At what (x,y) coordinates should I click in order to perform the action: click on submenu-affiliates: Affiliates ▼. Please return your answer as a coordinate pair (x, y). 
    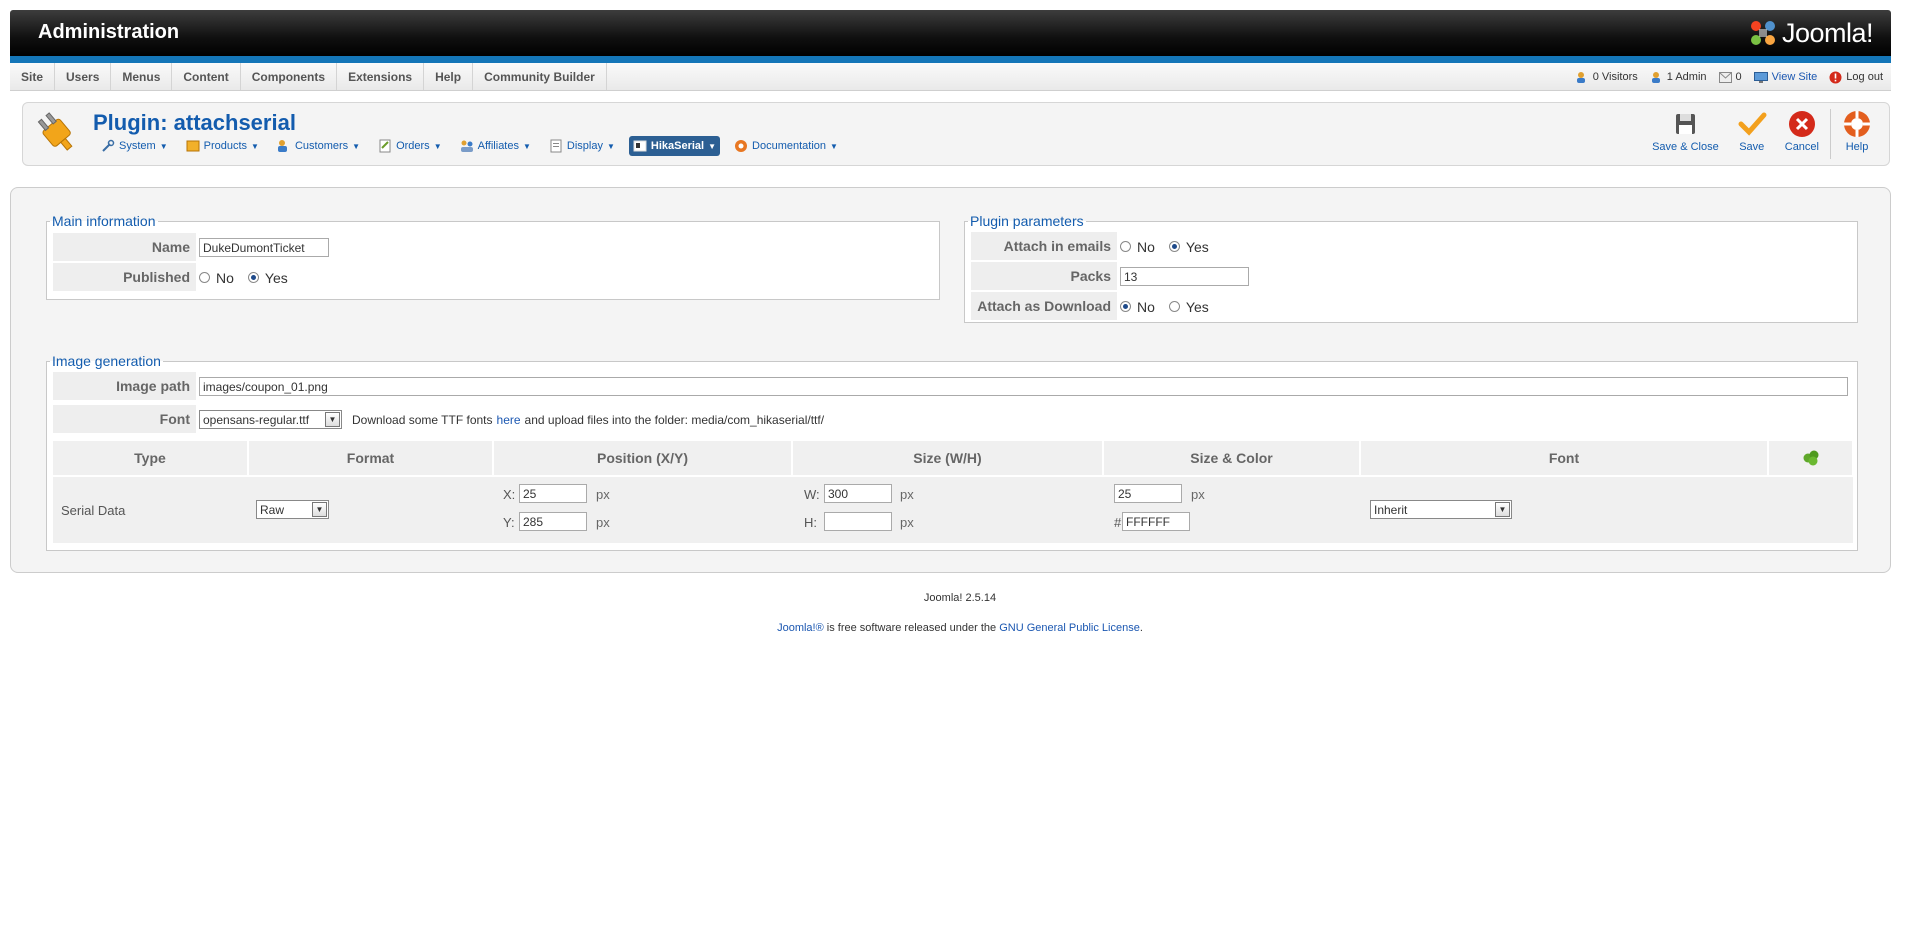
    Looking at the image, I should click on (495, 146).